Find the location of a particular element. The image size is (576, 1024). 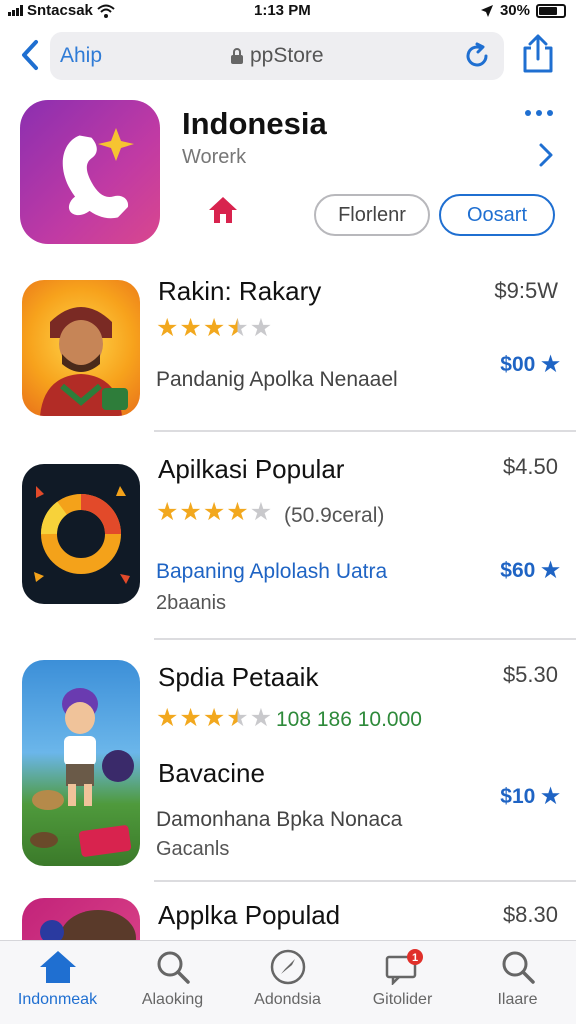

url-bar: Ahip ppStore is located at coordinates (277, 56).